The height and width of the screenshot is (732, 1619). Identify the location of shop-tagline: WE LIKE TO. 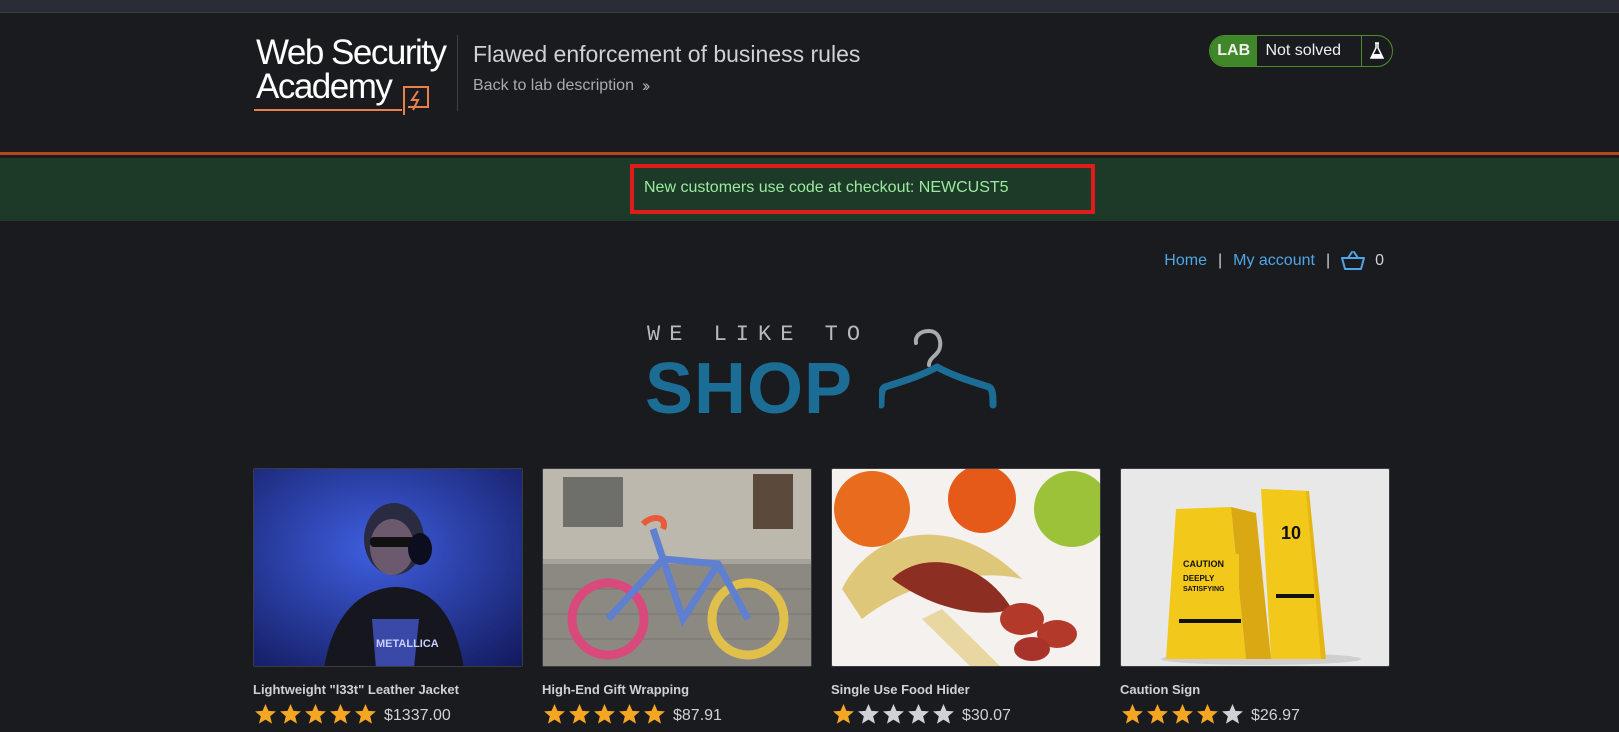
(758, 334).